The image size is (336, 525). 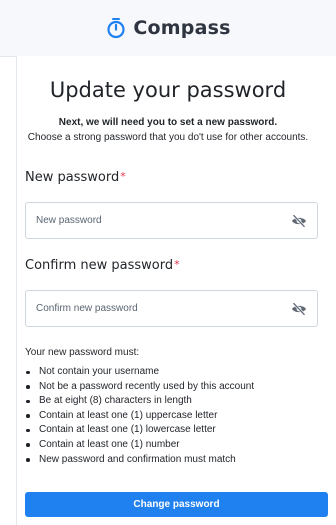 I want to click on compass-clock-icon, so click(x=116, y=28).